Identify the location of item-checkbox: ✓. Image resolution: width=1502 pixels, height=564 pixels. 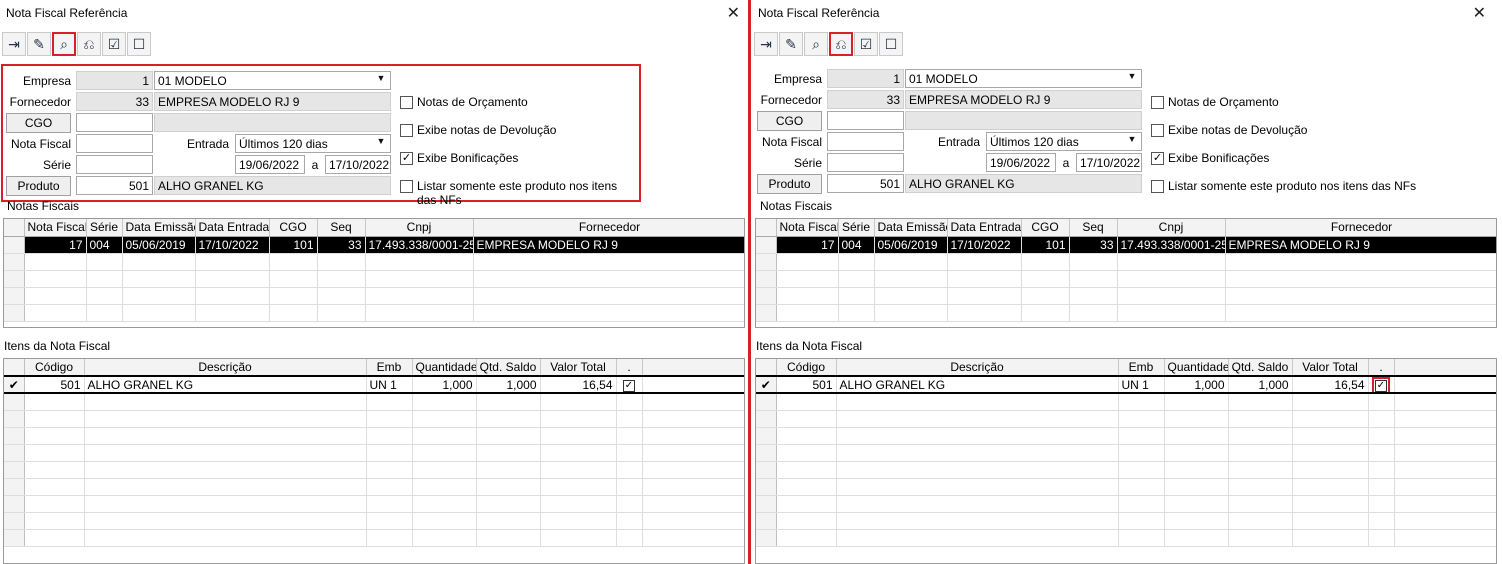
(1381, 384).